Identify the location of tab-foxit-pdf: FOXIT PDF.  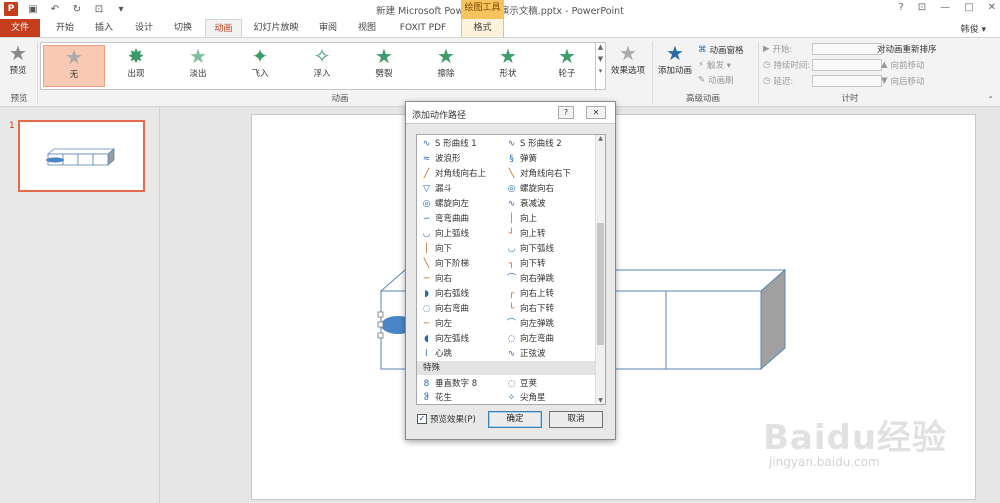
(423, 28).